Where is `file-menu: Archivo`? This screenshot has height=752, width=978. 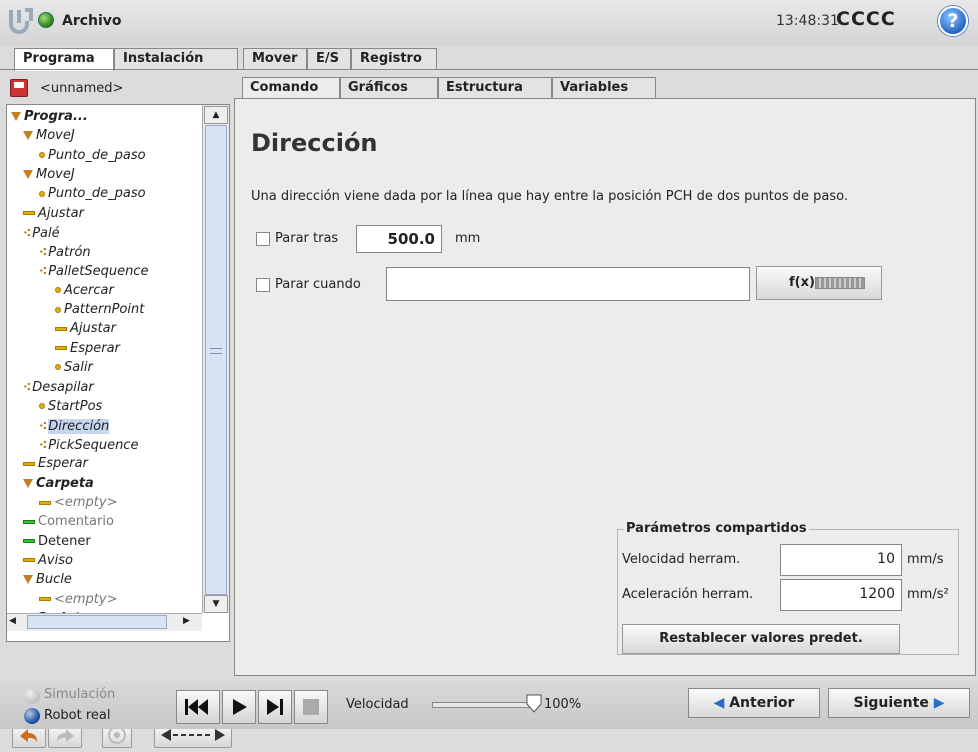
file-menu: Archivo is located at coordinates (92, 21).